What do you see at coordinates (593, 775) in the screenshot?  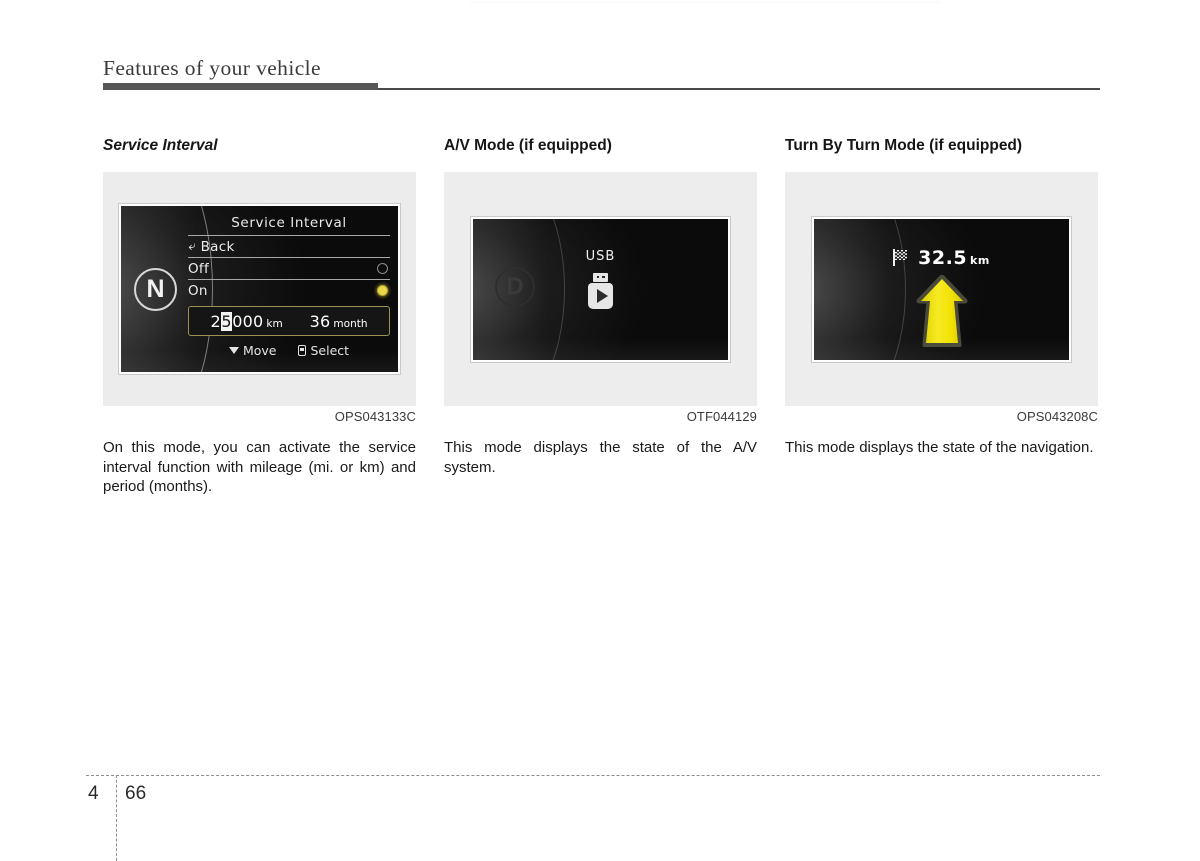 I see `footer-horizontal-rule` at bounding box center [593, 775].